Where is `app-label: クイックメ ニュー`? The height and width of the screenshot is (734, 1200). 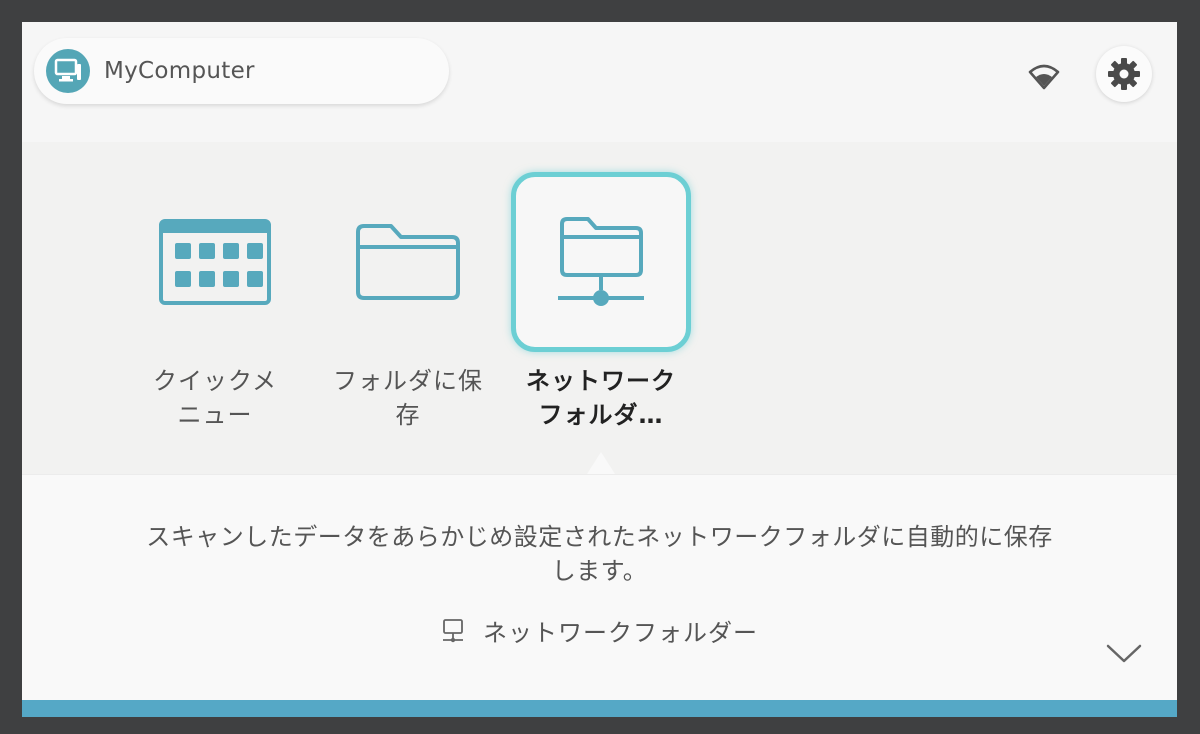
app-label: クイックメ ニュー is located at coordinates (215, 398).